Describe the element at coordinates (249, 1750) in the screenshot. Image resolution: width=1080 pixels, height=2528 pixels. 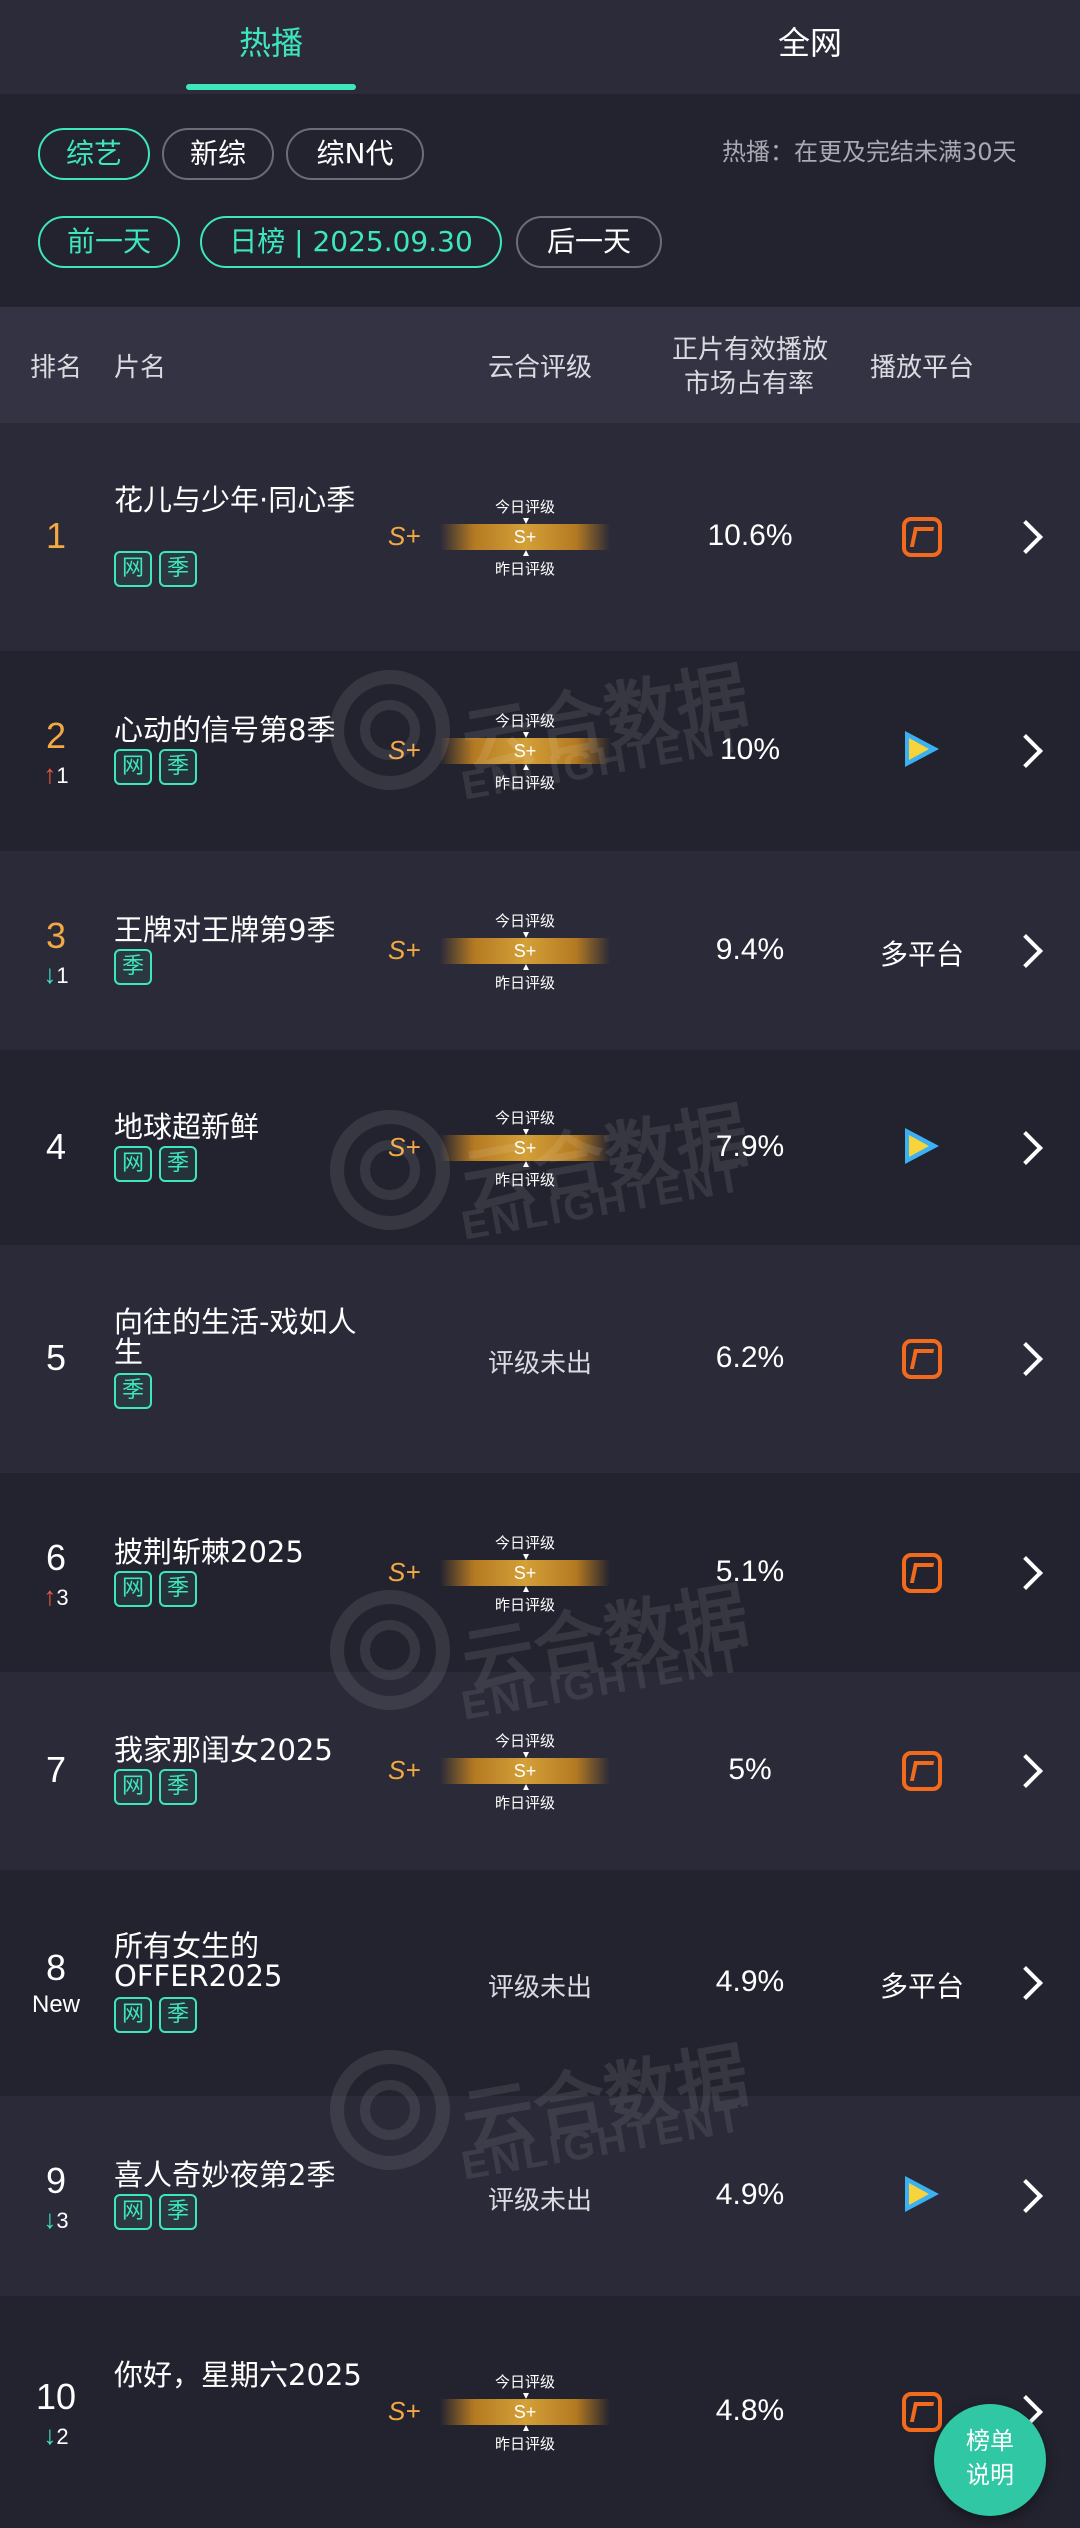
I see `show-title: 我家那闺女2025` at that location.